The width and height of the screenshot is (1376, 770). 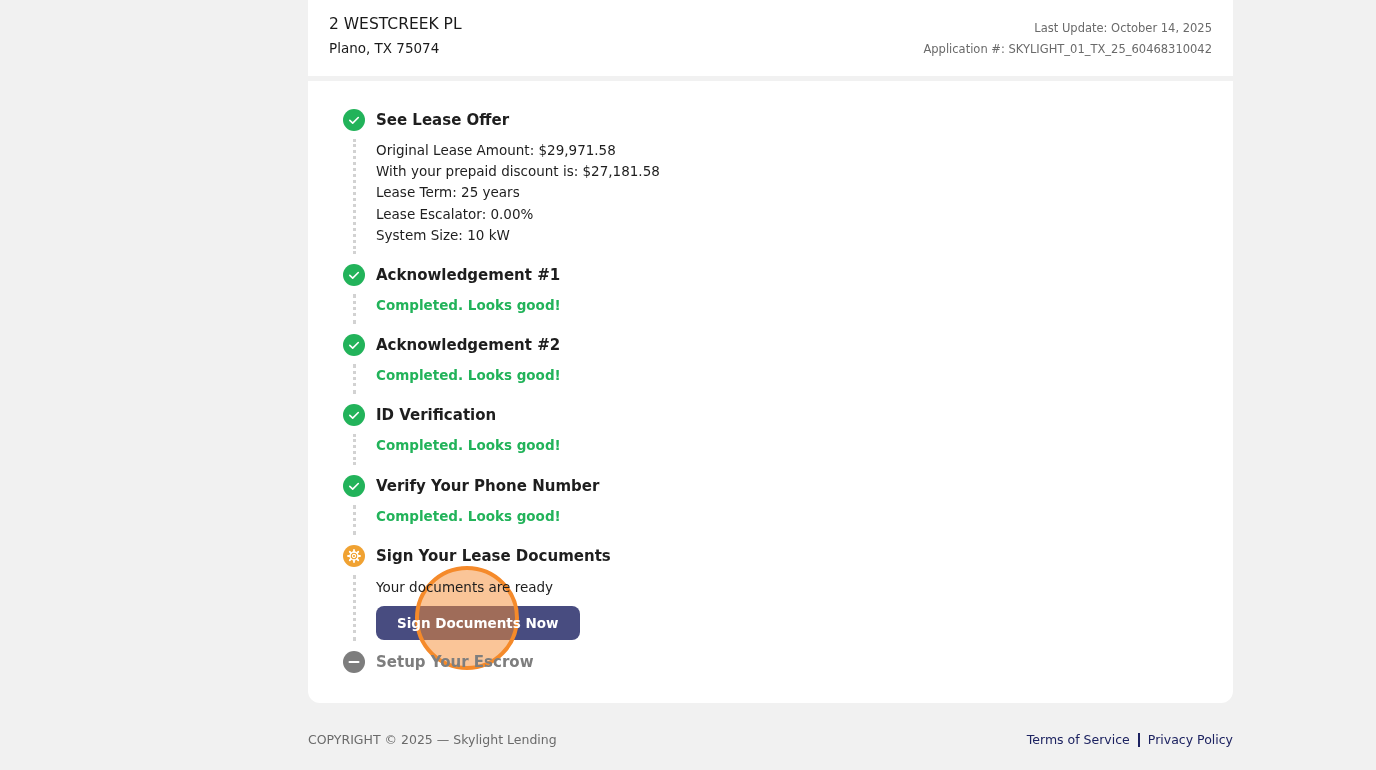 What do you see at coordinates (395, 24) in the screenshot?
I see `address-line: 2 WESTCREEK PL` at bounding box center [395, 24].